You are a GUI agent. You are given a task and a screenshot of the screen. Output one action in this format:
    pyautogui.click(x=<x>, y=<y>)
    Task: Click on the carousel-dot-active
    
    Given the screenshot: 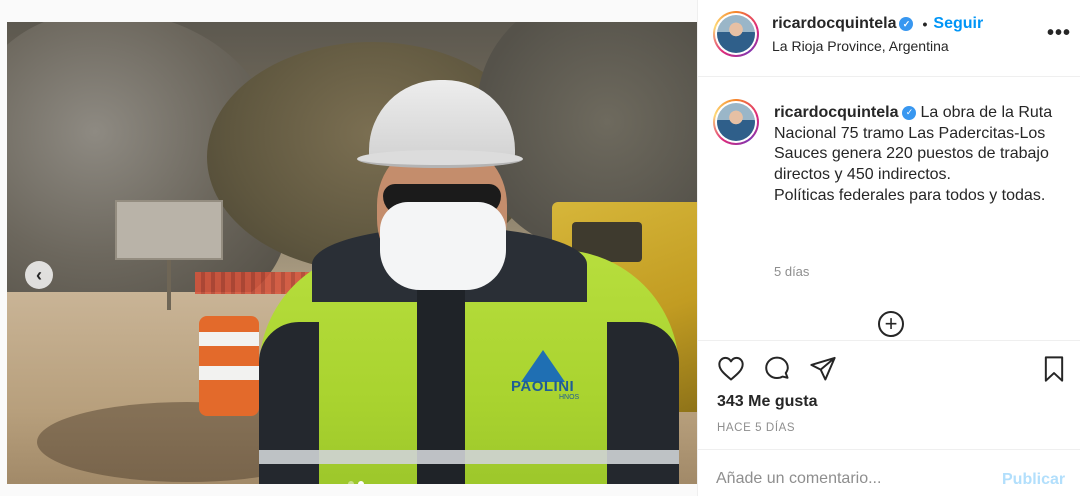 What is the action you would take?
    pyautogui.click(x=361, y=482)
    